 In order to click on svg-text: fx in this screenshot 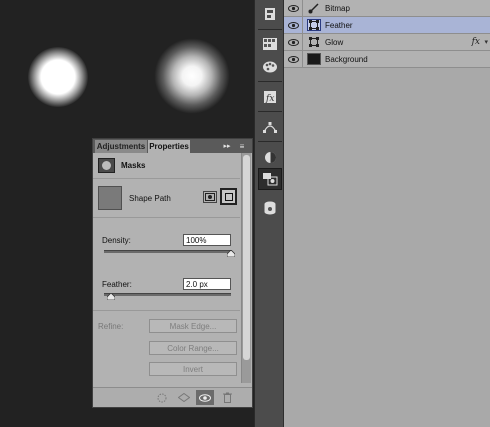, I will do `click(269, 99)`.